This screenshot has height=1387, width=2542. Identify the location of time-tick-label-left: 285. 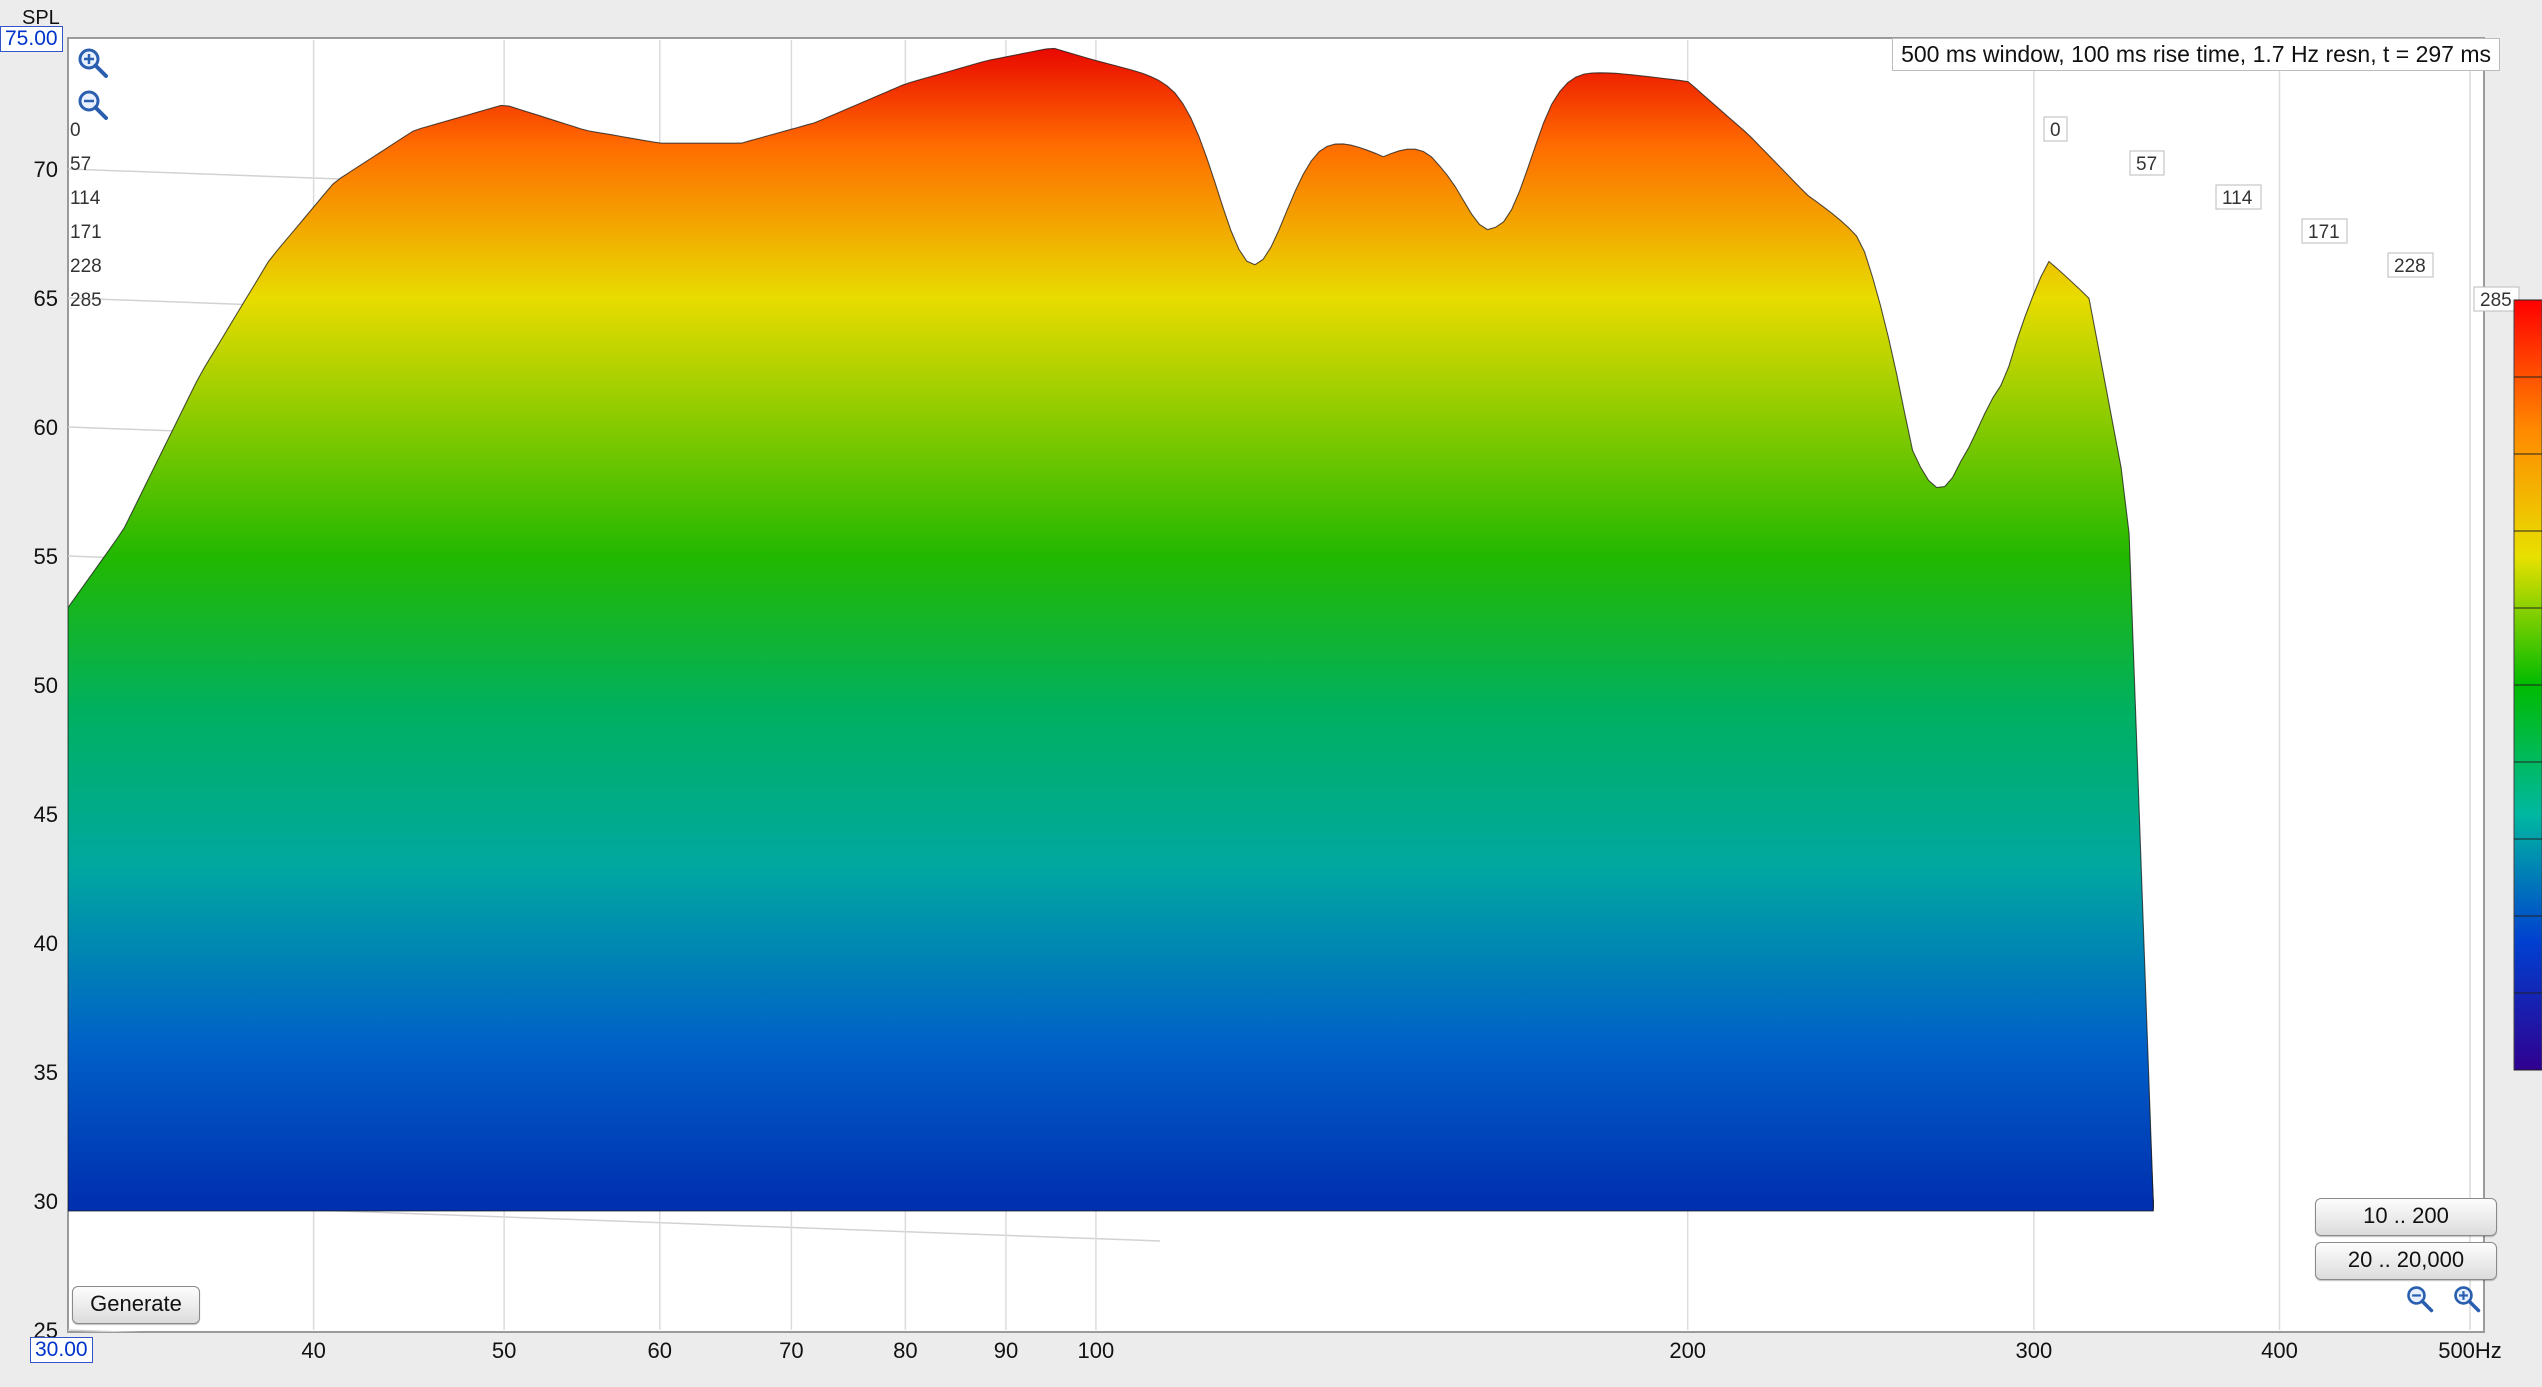
(86, 300).